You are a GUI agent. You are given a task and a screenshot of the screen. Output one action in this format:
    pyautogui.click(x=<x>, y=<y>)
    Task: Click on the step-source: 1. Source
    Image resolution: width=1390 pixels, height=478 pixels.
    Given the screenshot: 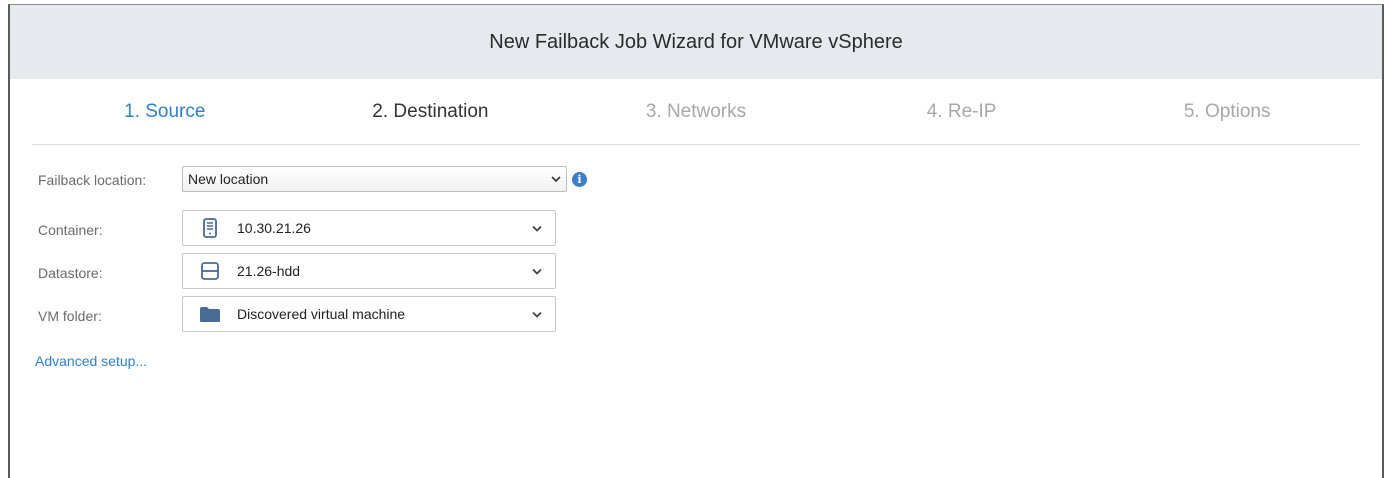 What is the action you would take?
    pyautogui.click(x=165, y=111)
    